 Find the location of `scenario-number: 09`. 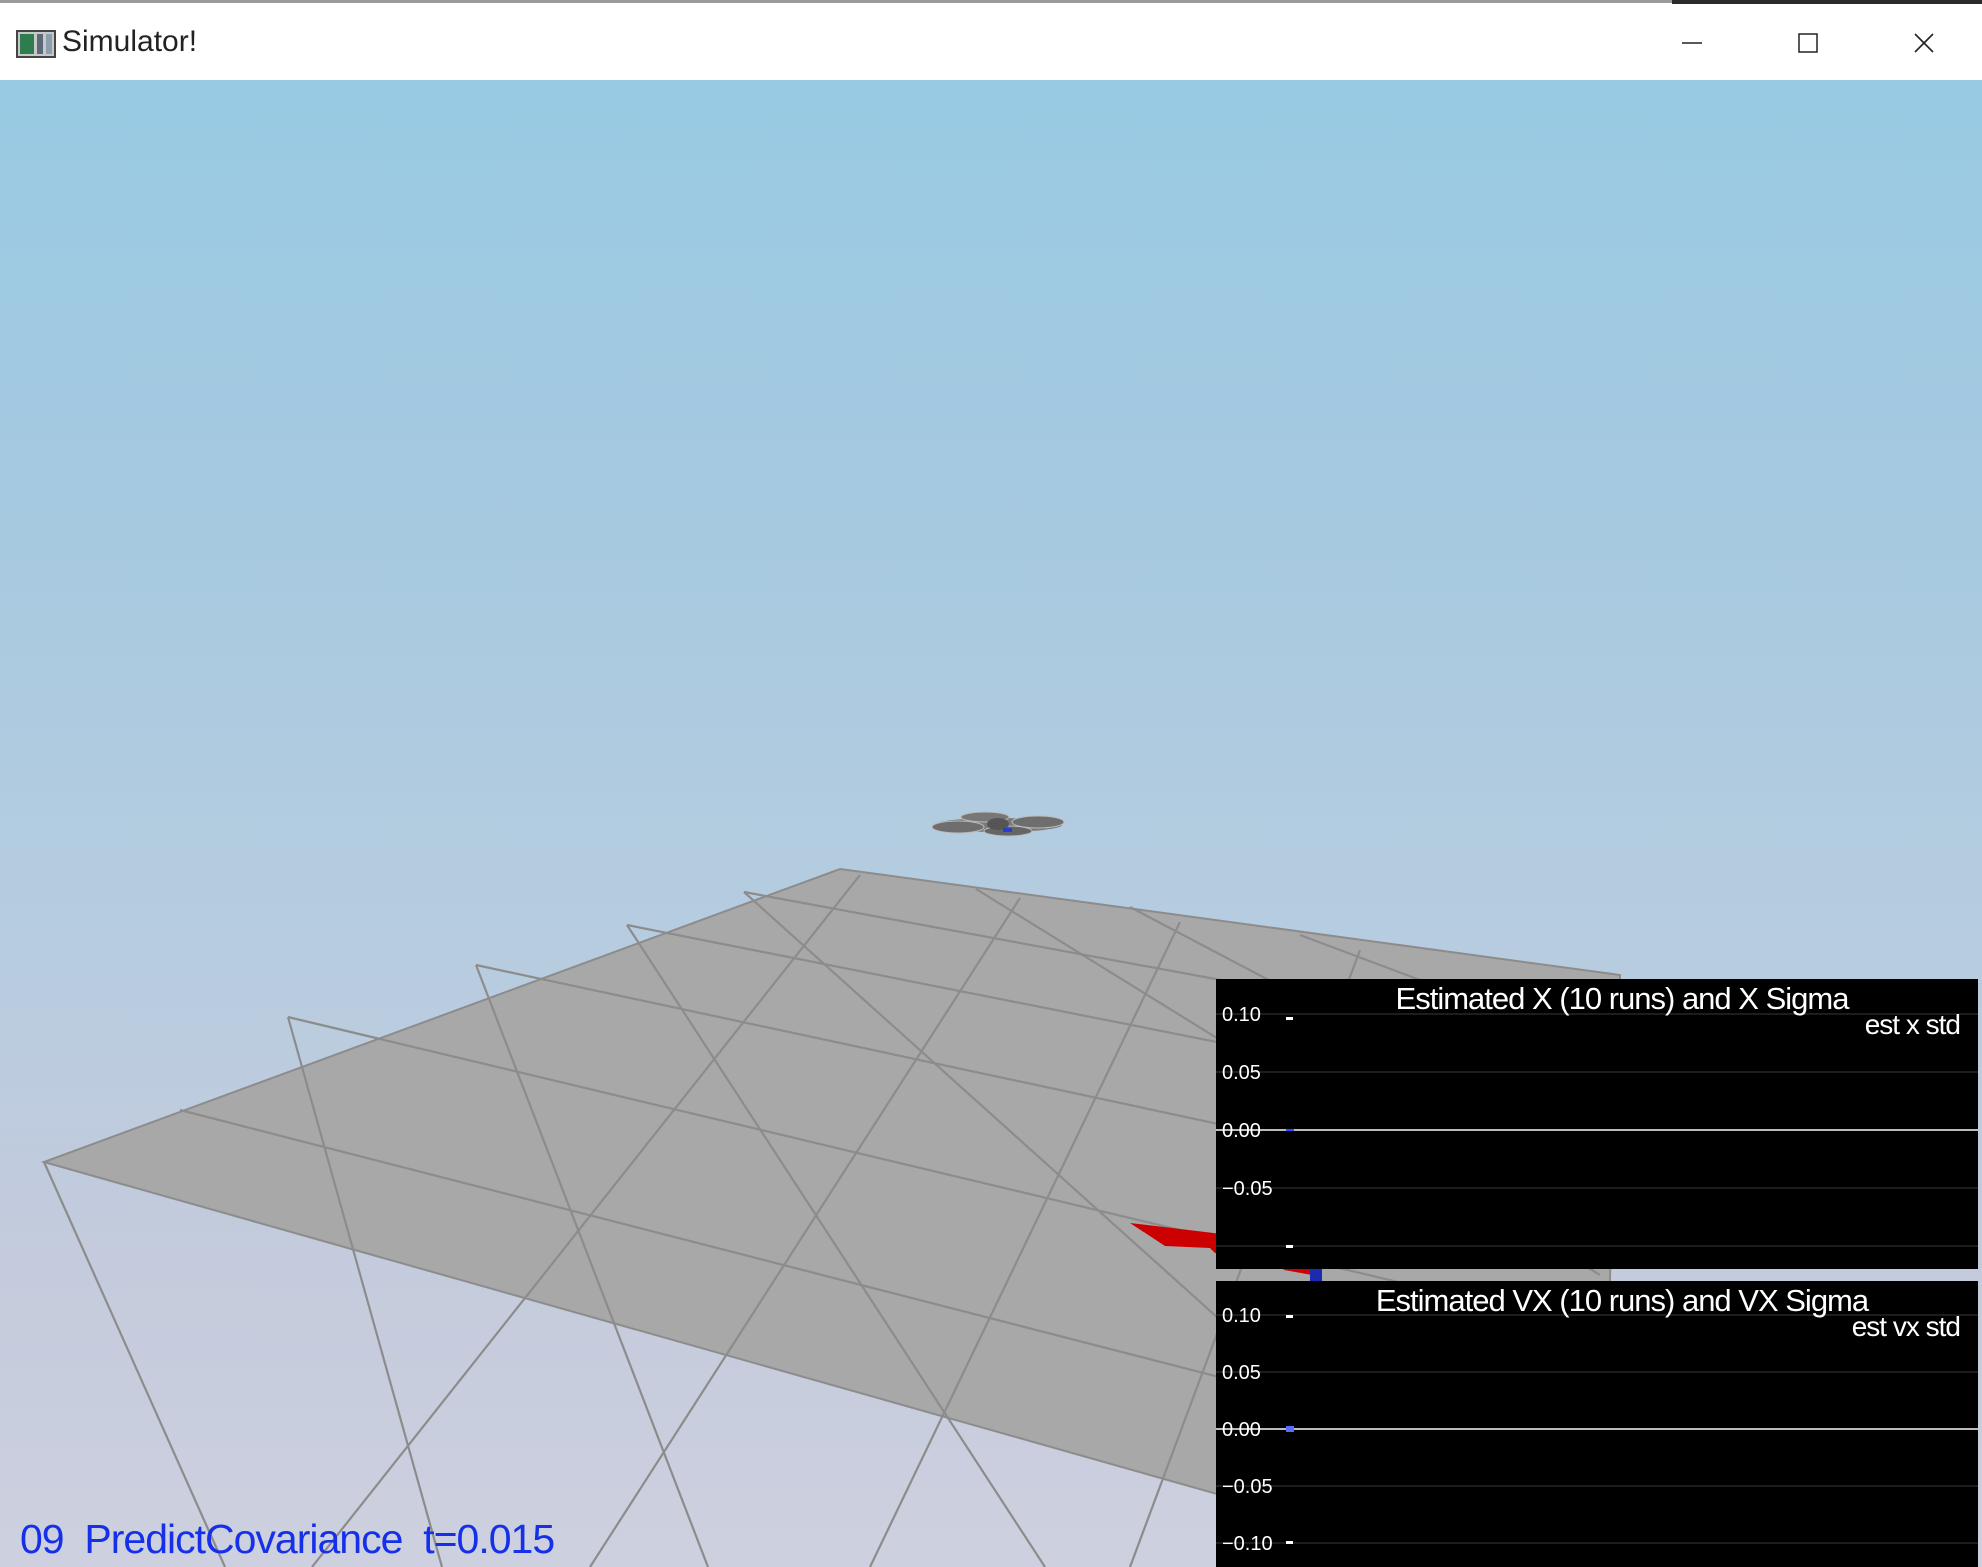

scenario-number: 09 is located at coordinates (42, 1539).